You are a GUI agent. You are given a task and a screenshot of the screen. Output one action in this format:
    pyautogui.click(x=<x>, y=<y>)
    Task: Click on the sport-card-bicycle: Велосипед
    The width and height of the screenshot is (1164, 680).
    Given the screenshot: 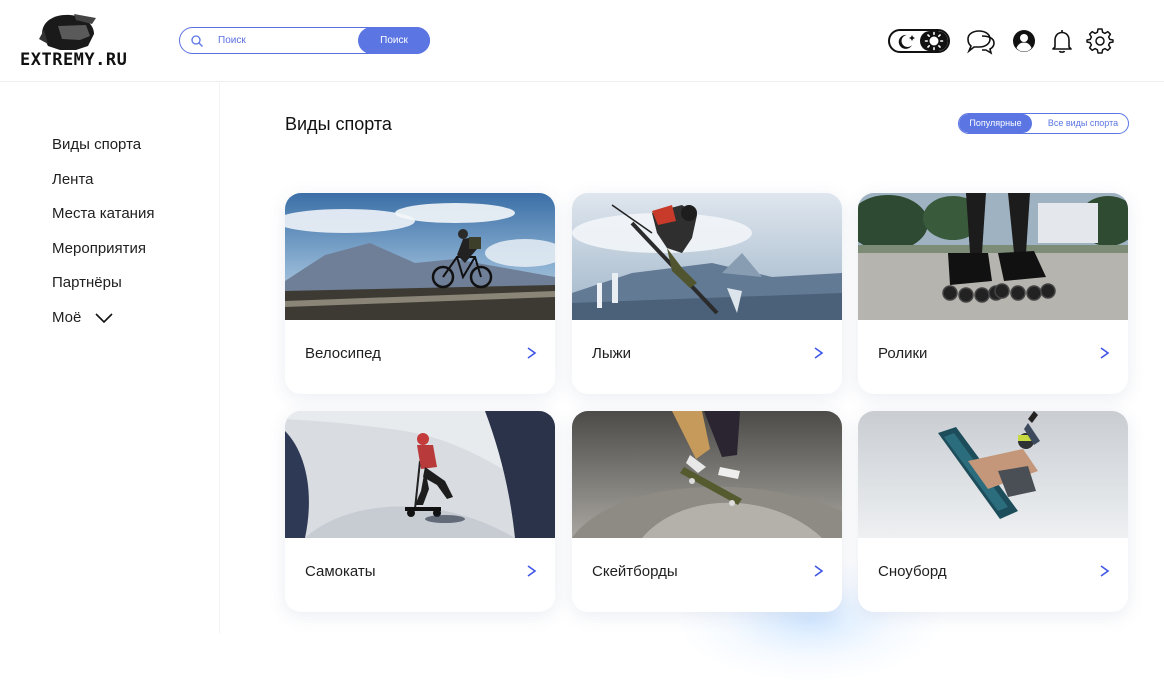 What is the action you would take?
    pyautogui.click(x=420, y=293)
    